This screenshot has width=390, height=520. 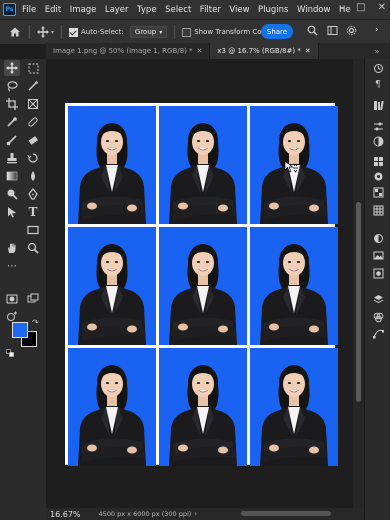 I want to click on zoom-icon, so click(x=33, y=248).